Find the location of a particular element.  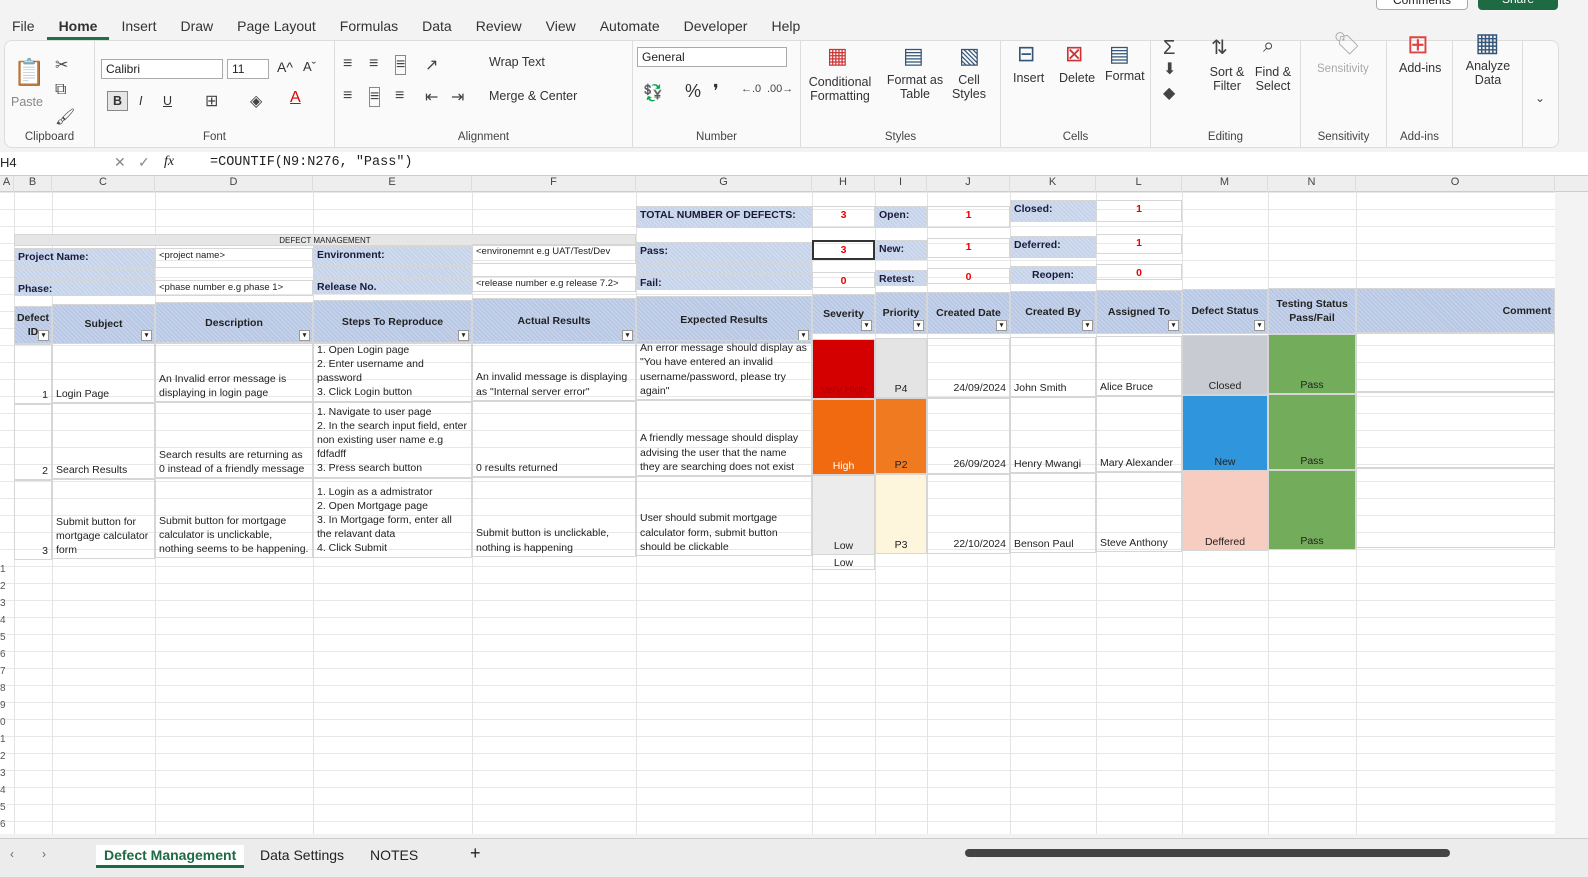

collapse-ribbon-icon: ⌄ is located at coordinates (1540, 98).